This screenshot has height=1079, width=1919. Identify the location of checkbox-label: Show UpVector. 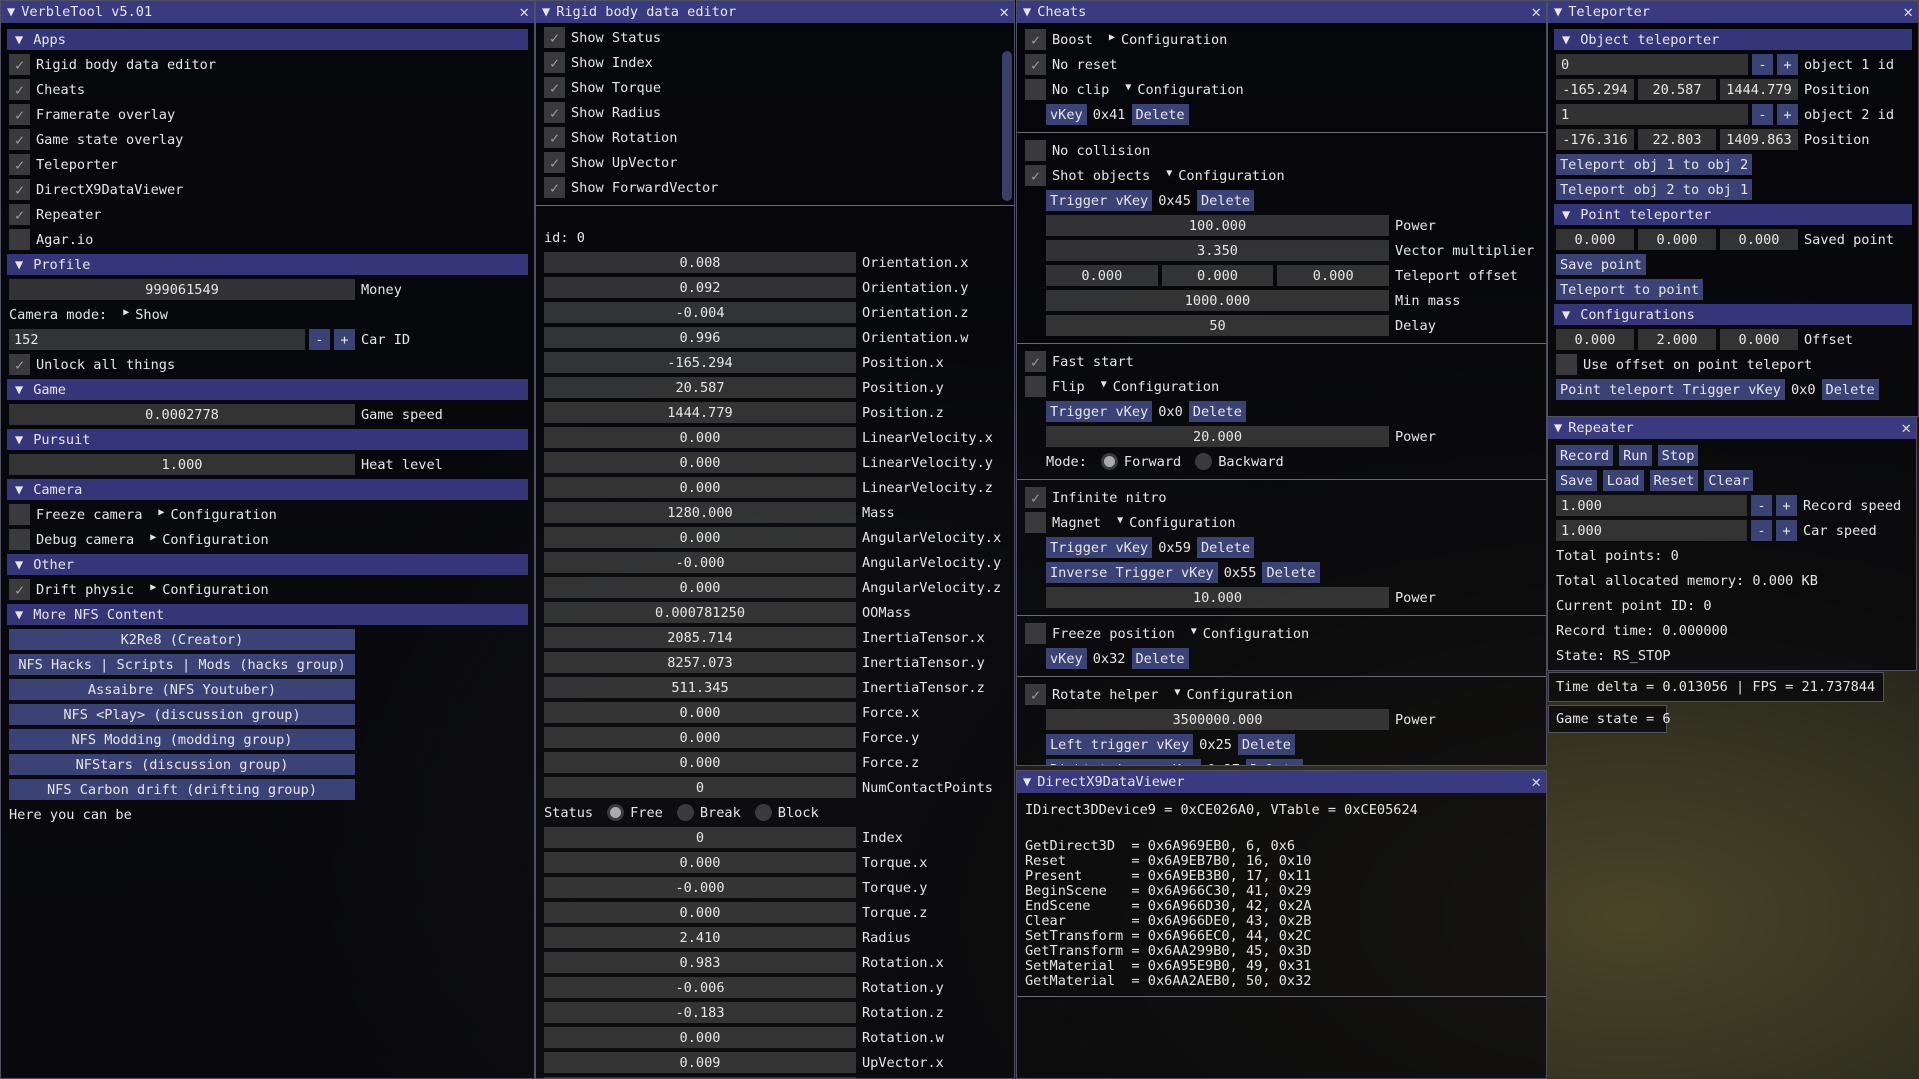
(624, 163).